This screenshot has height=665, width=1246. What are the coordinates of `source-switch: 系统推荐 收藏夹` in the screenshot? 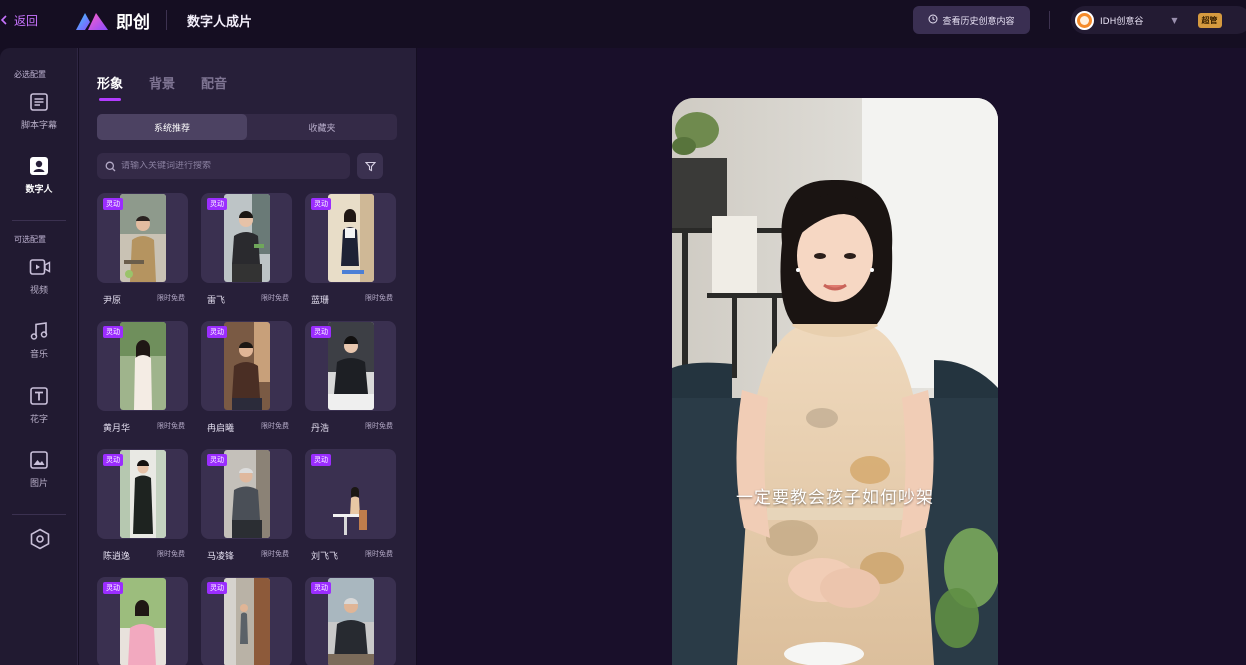 It's located at (247, 127).